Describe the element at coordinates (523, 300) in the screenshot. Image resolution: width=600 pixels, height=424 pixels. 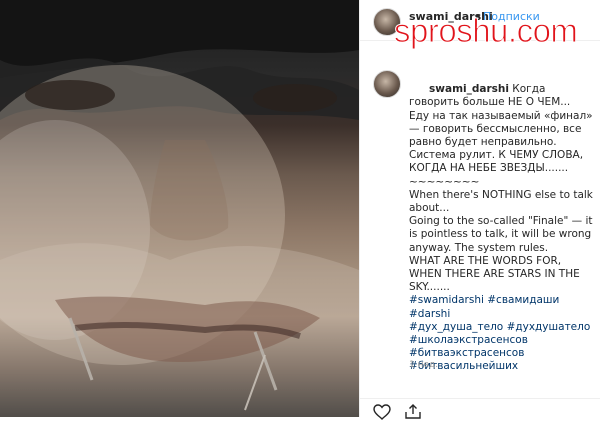
I see `hashtag: #свамидаши` at that location.